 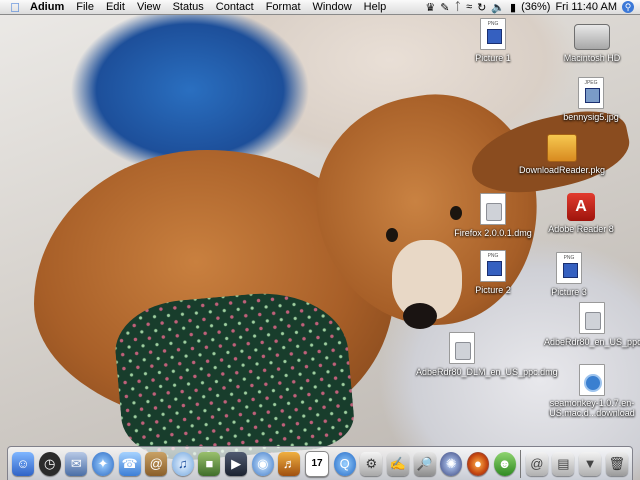 I want to click on address-book-icon: @, so click(x=156, y=463).